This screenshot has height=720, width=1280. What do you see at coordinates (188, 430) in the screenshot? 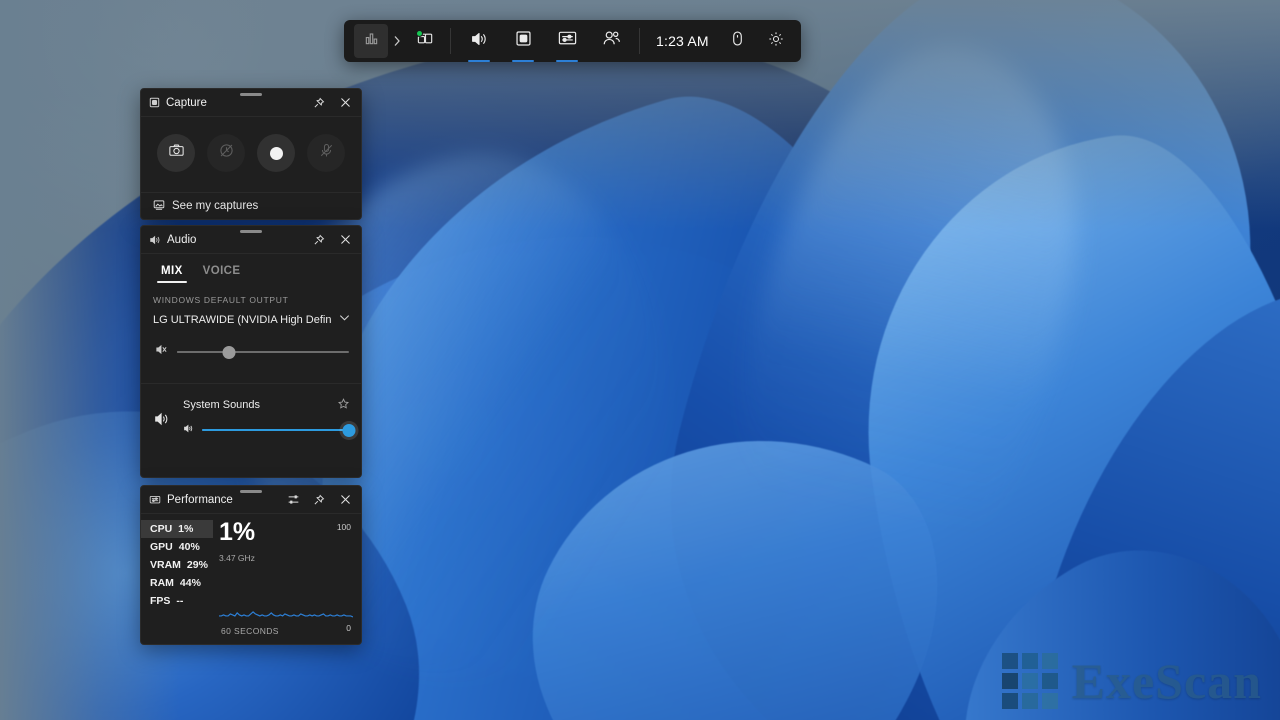
I see `speaker-small-icon` at bounding box center [188, 430].